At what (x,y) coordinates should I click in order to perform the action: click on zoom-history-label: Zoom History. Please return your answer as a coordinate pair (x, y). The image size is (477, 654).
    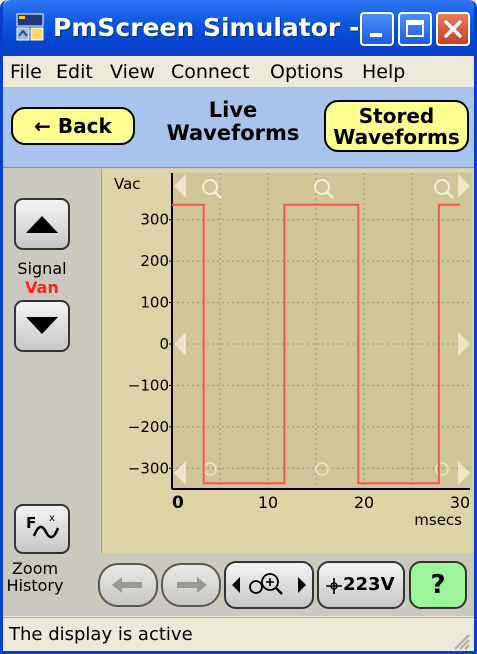
    Looking at the image, I should click on (35, 577).